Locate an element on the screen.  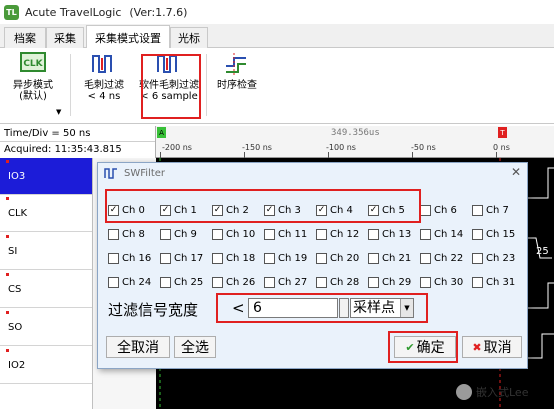
glitch-filter-label: 毛刺过滤 is located at coordinates (104, 85).